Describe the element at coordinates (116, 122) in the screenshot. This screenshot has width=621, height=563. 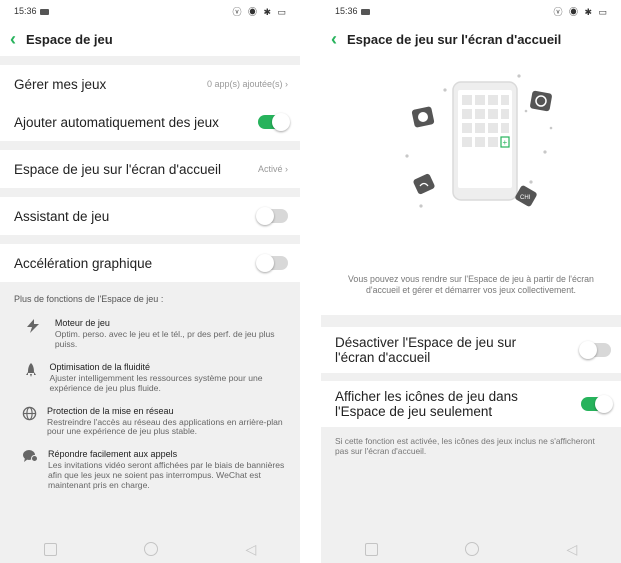
I see `auto-add-label: Ajouter automatiquement des jeux` at that location.